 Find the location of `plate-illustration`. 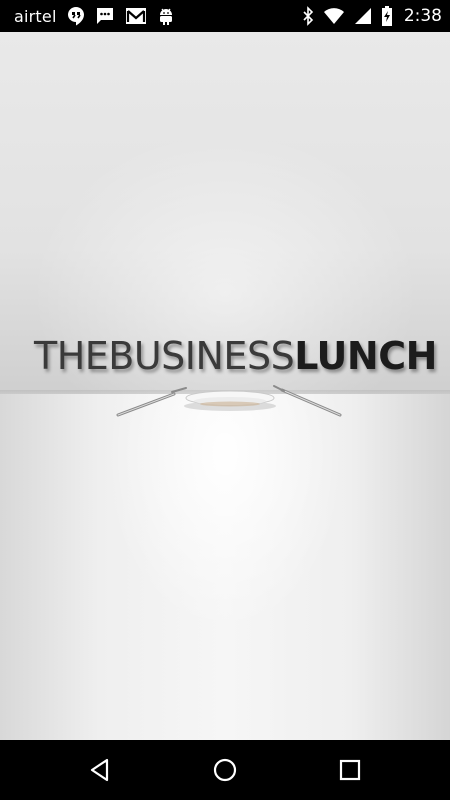

plate-illustration is located at coordinates (229, 401).